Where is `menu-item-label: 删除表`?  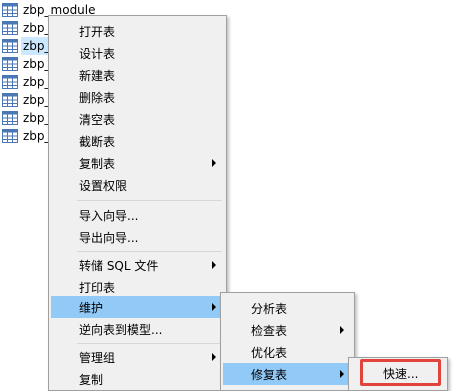
menu-item-label: 删除表 is located at coordinates (97, 97).